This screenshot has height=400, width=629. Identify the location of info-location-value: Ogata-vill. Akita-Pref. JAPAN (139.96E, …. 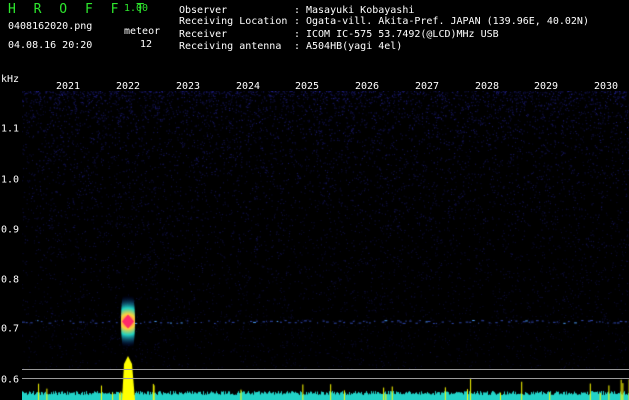
(447, 21).